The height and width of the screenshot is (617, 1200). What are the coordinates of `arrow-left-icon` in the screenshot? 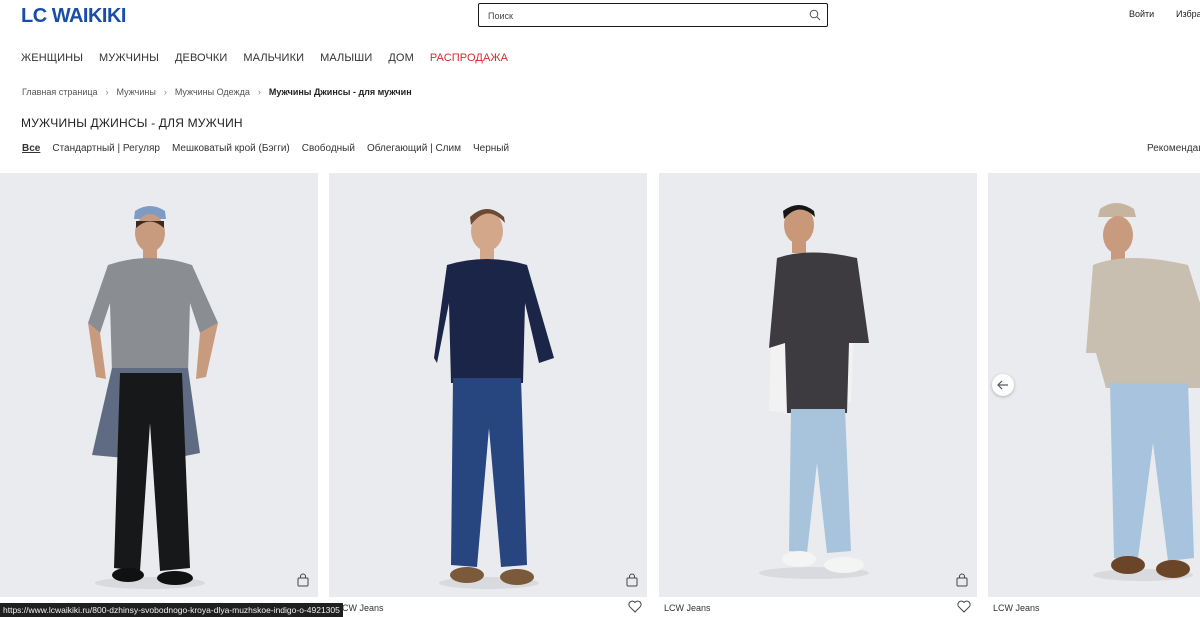 It's located at (1002, 385).